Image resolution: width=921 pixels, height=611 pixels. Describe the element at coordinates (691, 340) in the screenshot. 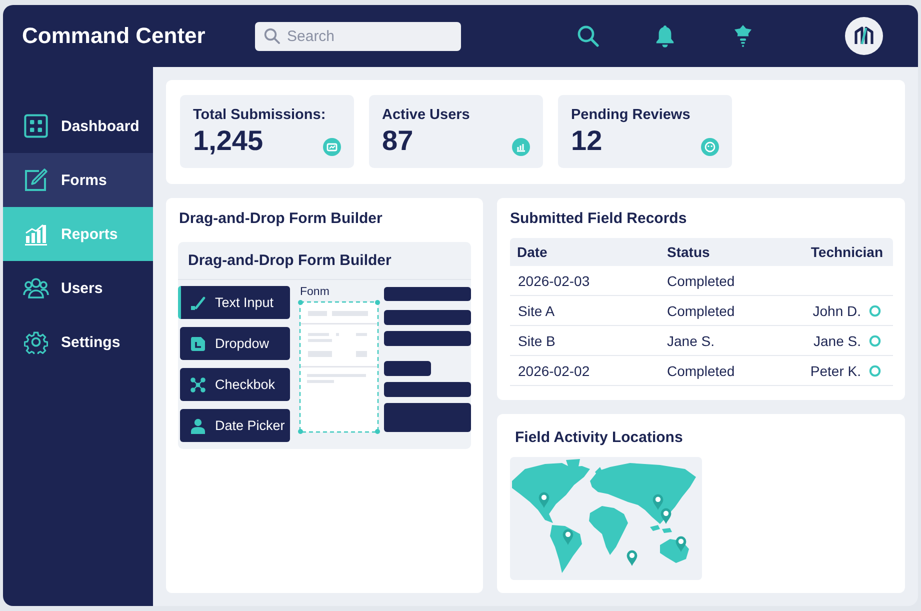

I see `table-cell-text: Jane S.` at that location.